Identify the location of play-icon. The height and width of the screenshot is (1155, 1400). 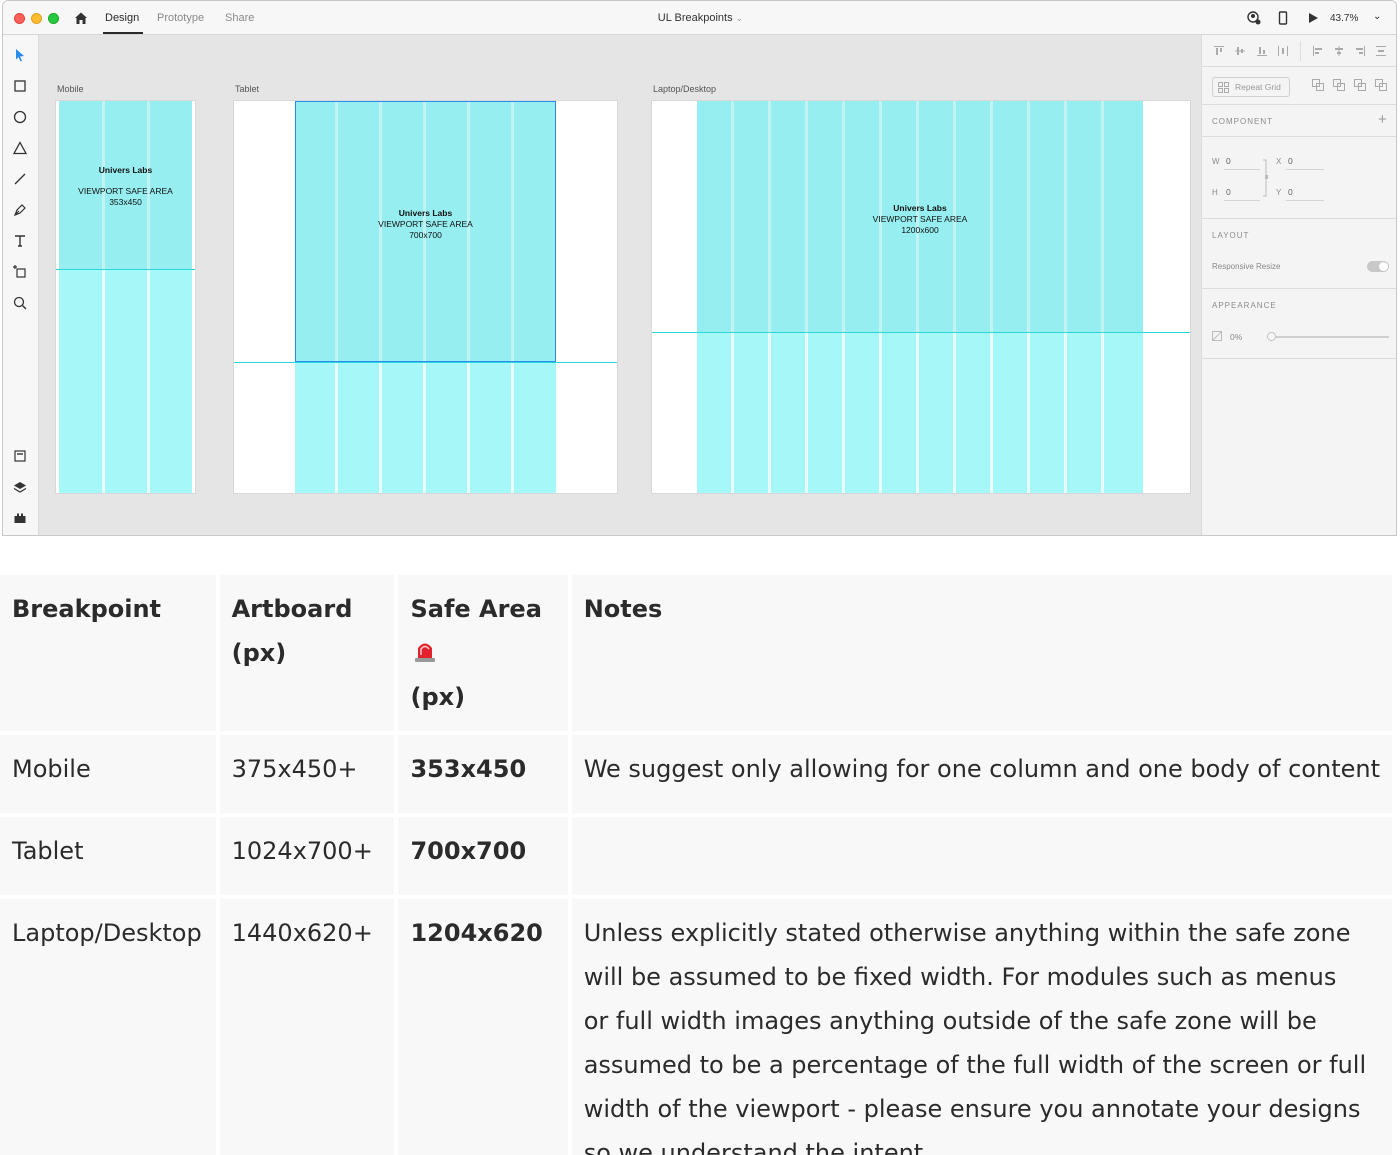
(1313, 18).